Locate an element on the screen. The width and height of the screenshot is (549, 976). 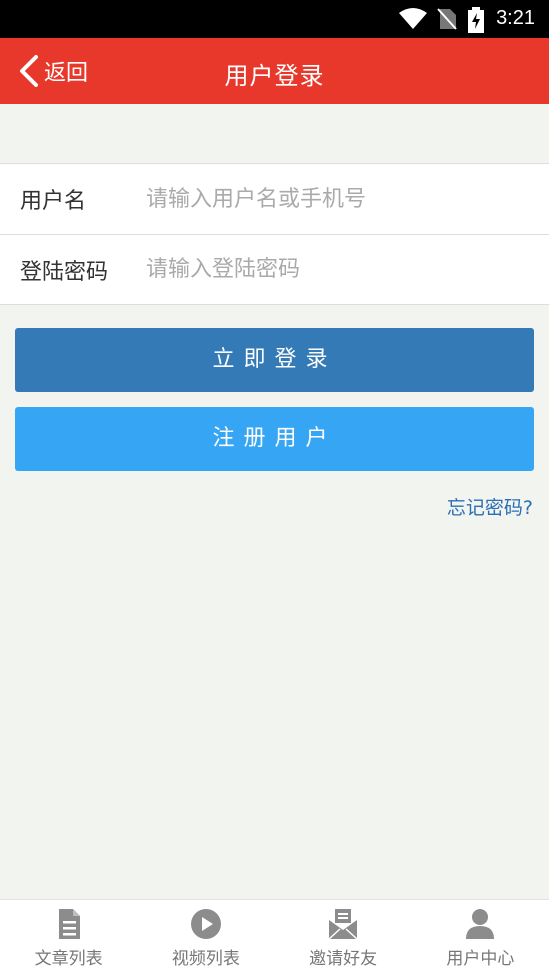
no-sim-icon is located at coordinates (447, 19).